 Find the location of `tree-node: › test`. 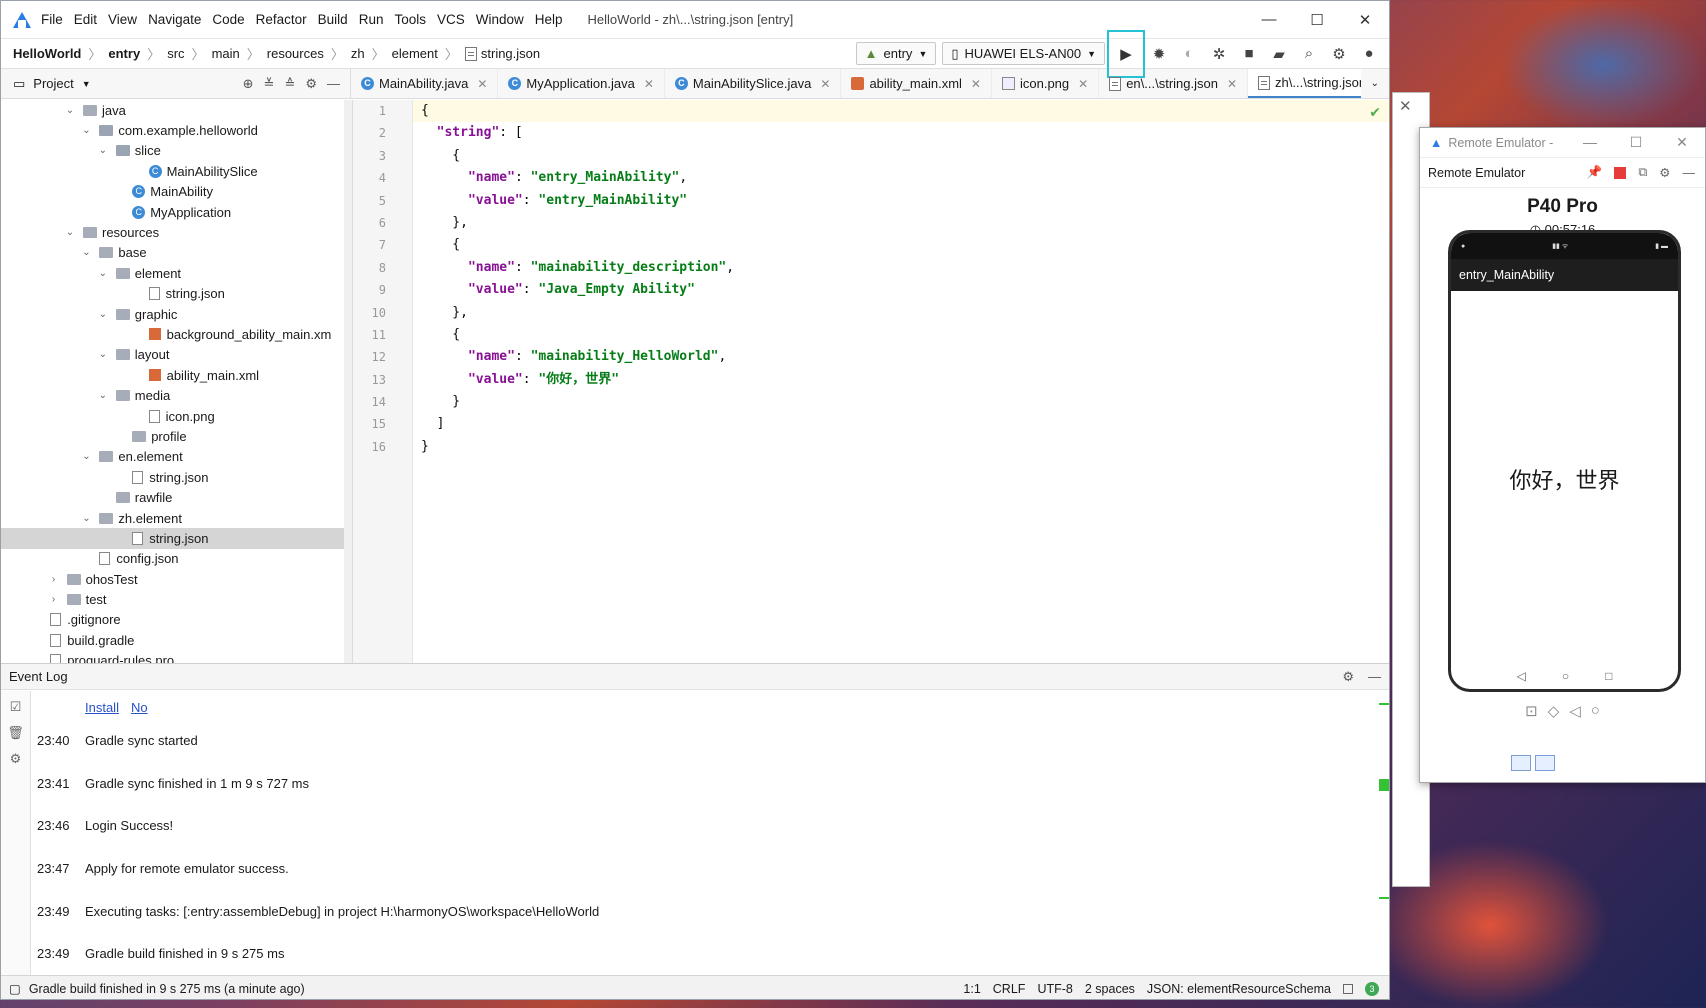

tree-node: › test is located at coordinates (176, 599).